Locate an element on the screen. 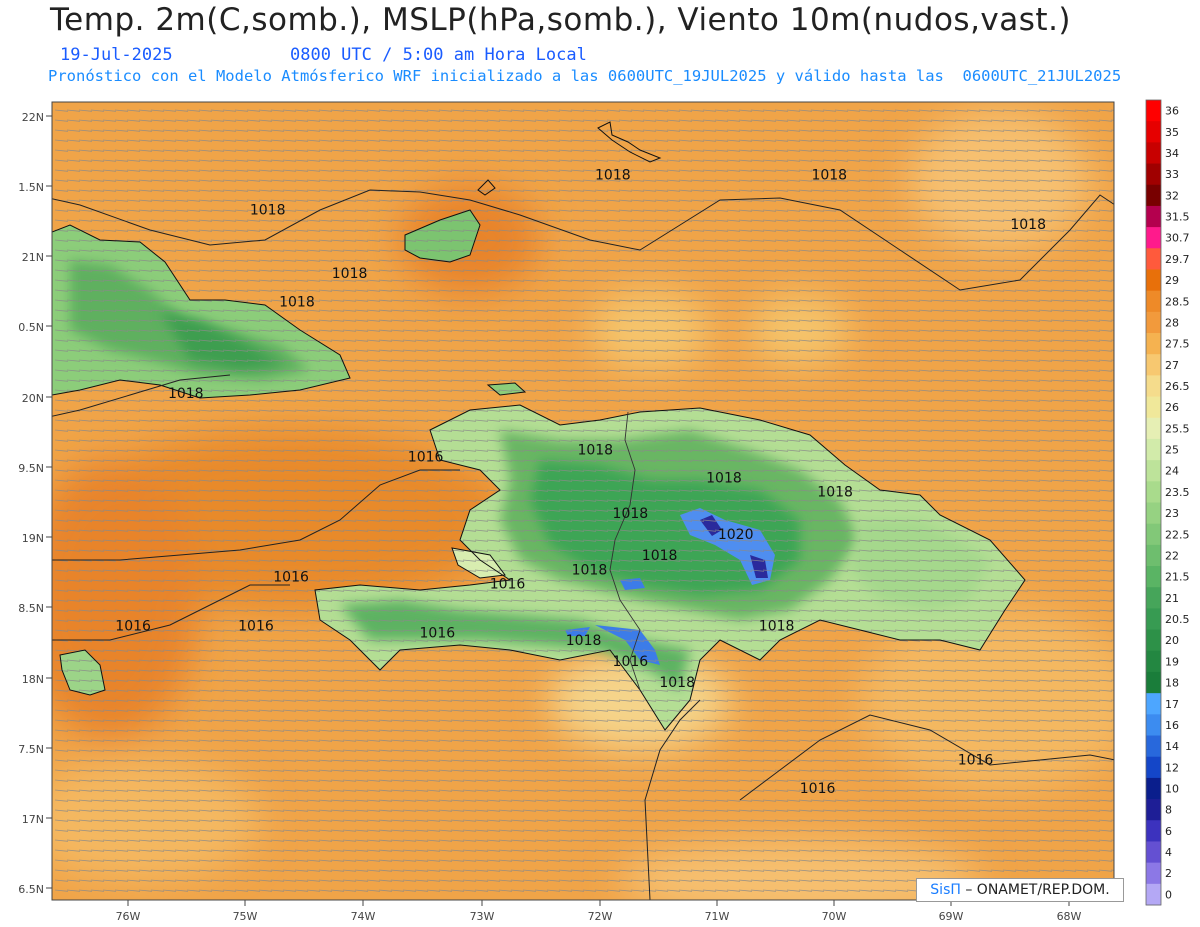 This screenshot has height=927, width=1200. colorbar-label: 29.7 is located at coordinates (1177, 259).